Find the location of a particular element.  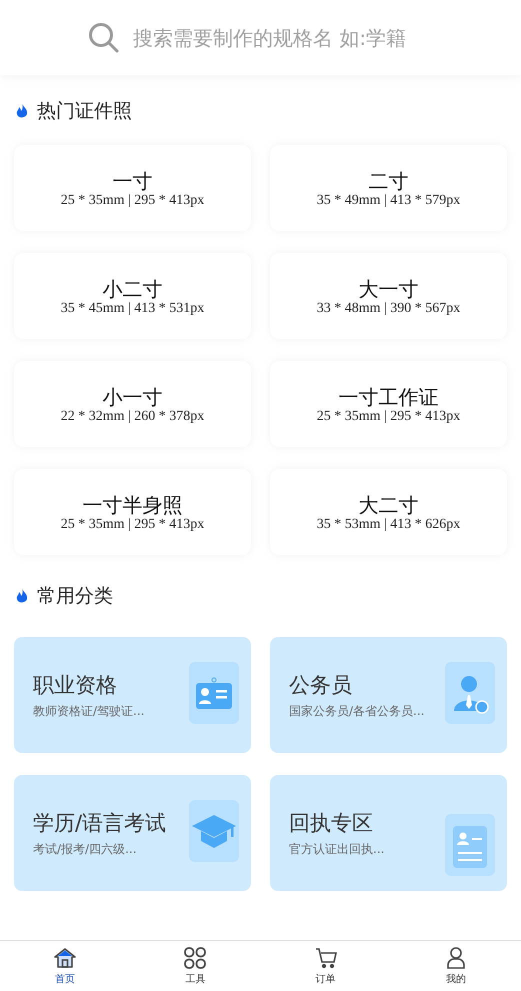

tab-item: 工具 is located at coordinates (195, 966).